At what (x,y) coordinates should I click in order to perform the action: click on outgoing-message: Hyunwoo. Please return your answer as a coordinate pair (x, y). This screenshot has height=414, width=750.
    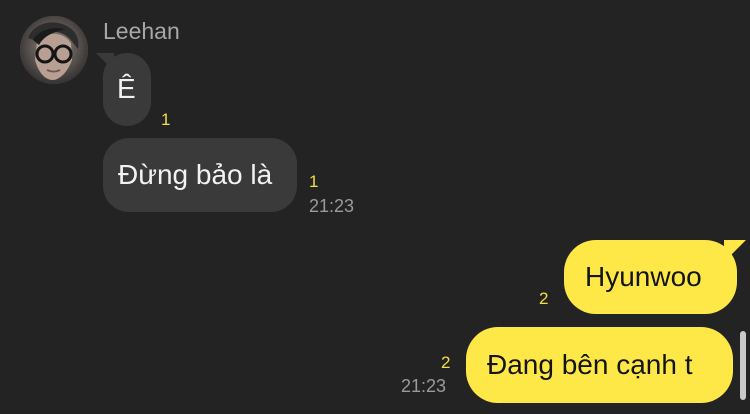
    Looking at the image, I should click on (650, 277).